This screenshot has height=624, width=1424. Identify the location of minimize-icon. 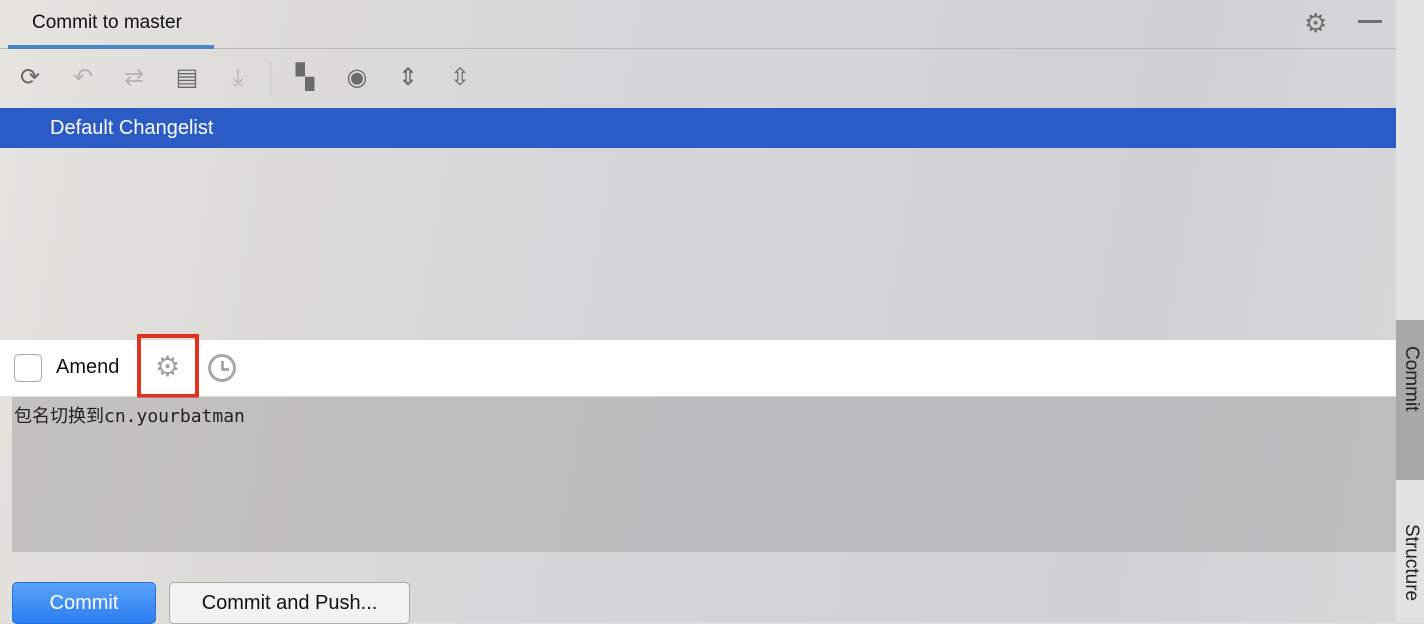
(1370, 21).